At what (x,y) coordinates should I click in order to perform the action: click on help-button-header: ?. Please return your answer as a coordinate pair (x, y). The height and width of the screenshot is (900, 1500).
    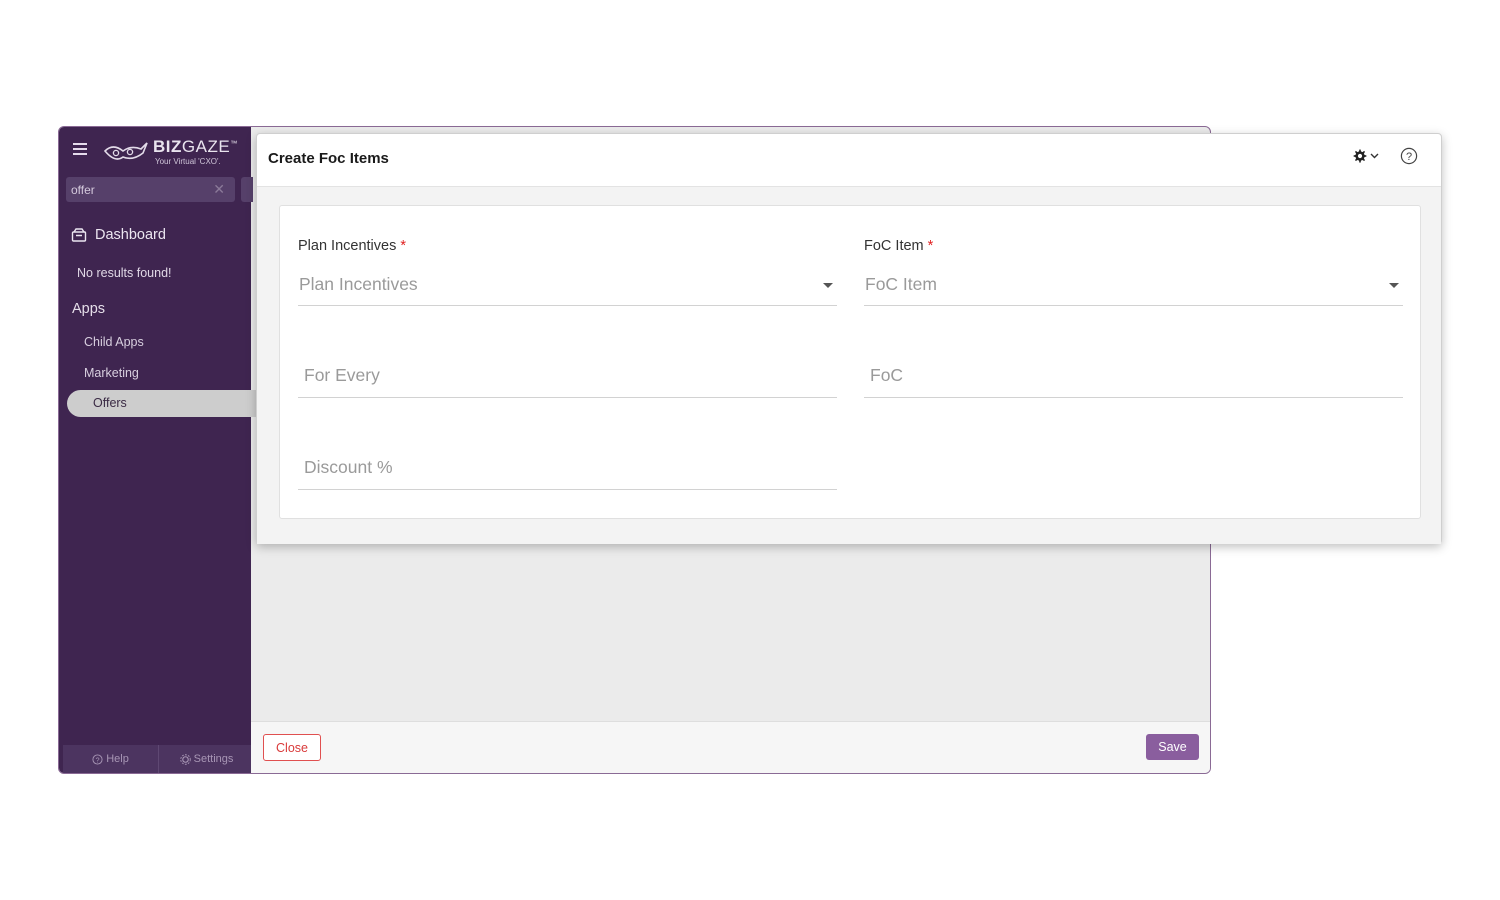
    Looking at the image, I should click on (1409, 158).